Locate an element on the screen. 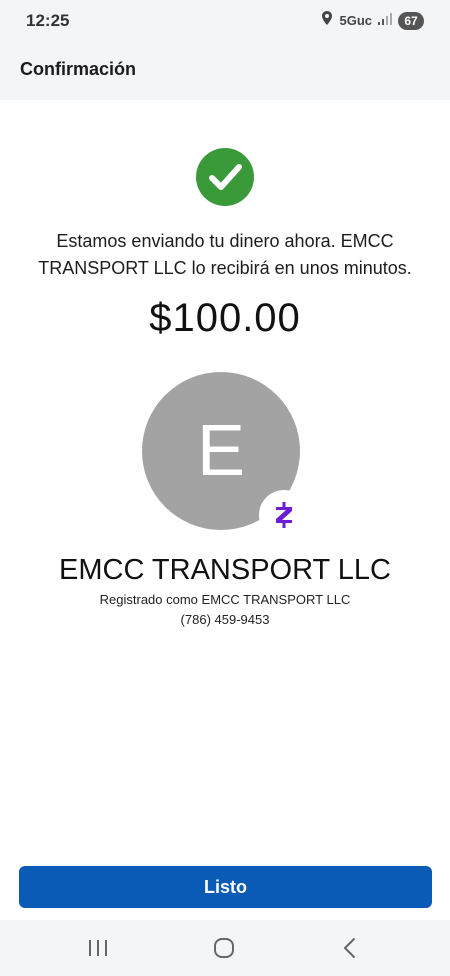 This screenshot has width=450, height=976. avatar-initial: E is located at coordinates (221, 451).